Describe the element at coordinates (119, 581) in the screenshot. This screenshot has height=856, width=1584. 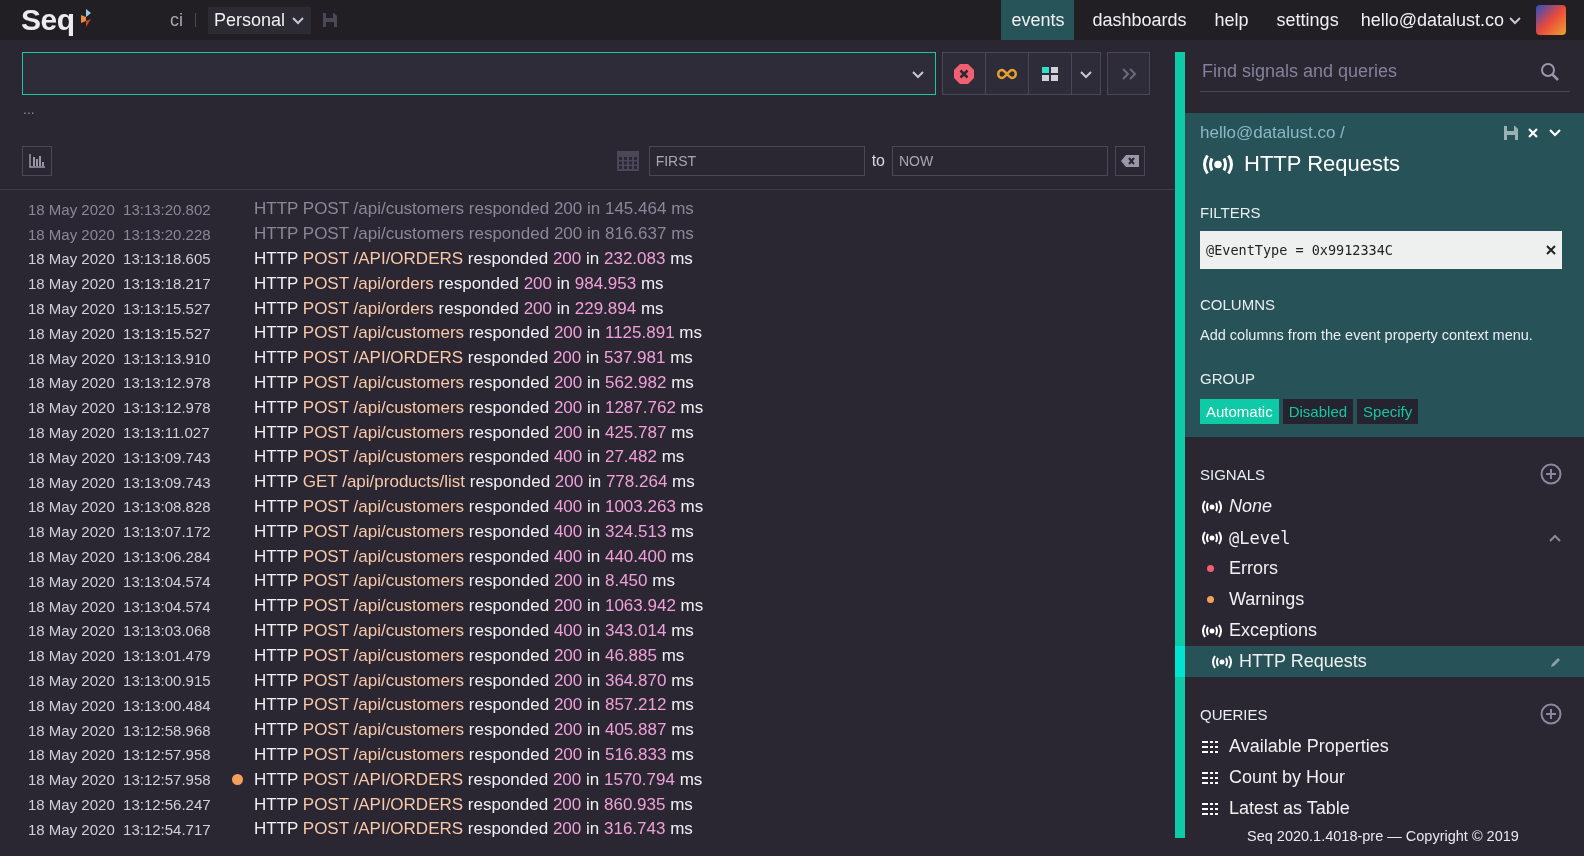
I see `event-timestamp: 18 May 2020 13:13:04.574` at that location.